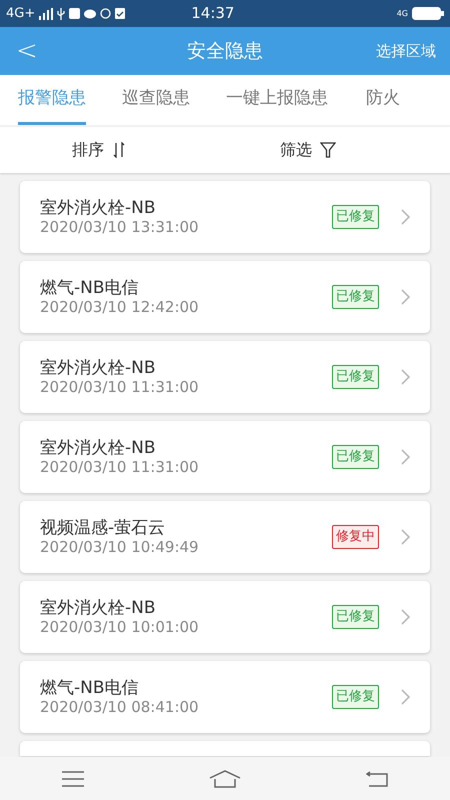 Image resolution: width=450 pixels, height=800 pixels. Describe the element at coordinates (120, 547) in the screenshot. I see `item-time: 2020/03/10 10:49:49` at that location.